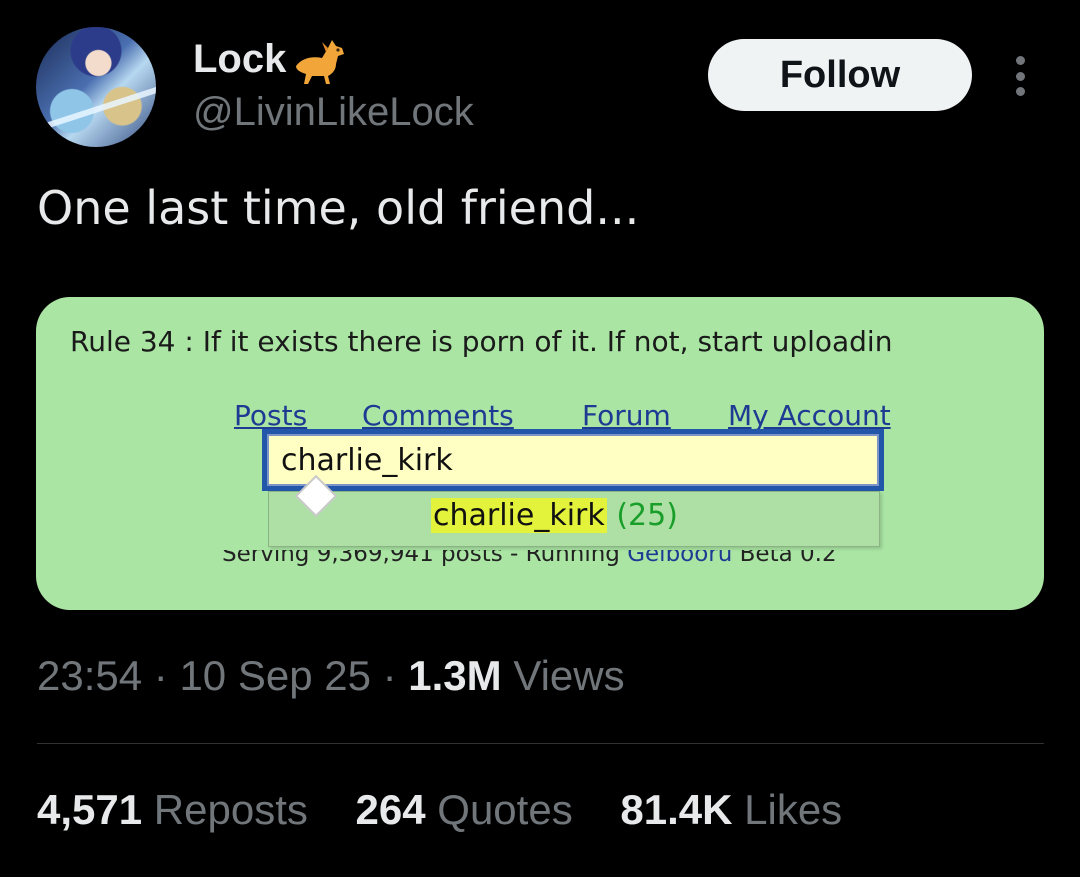 This screenshot has height=877, width=1080. What do you see at coordinates (275, 675) in the screenshot?
I see `tweet-date: 10 Sep 25` at bounding box center [275, 675].